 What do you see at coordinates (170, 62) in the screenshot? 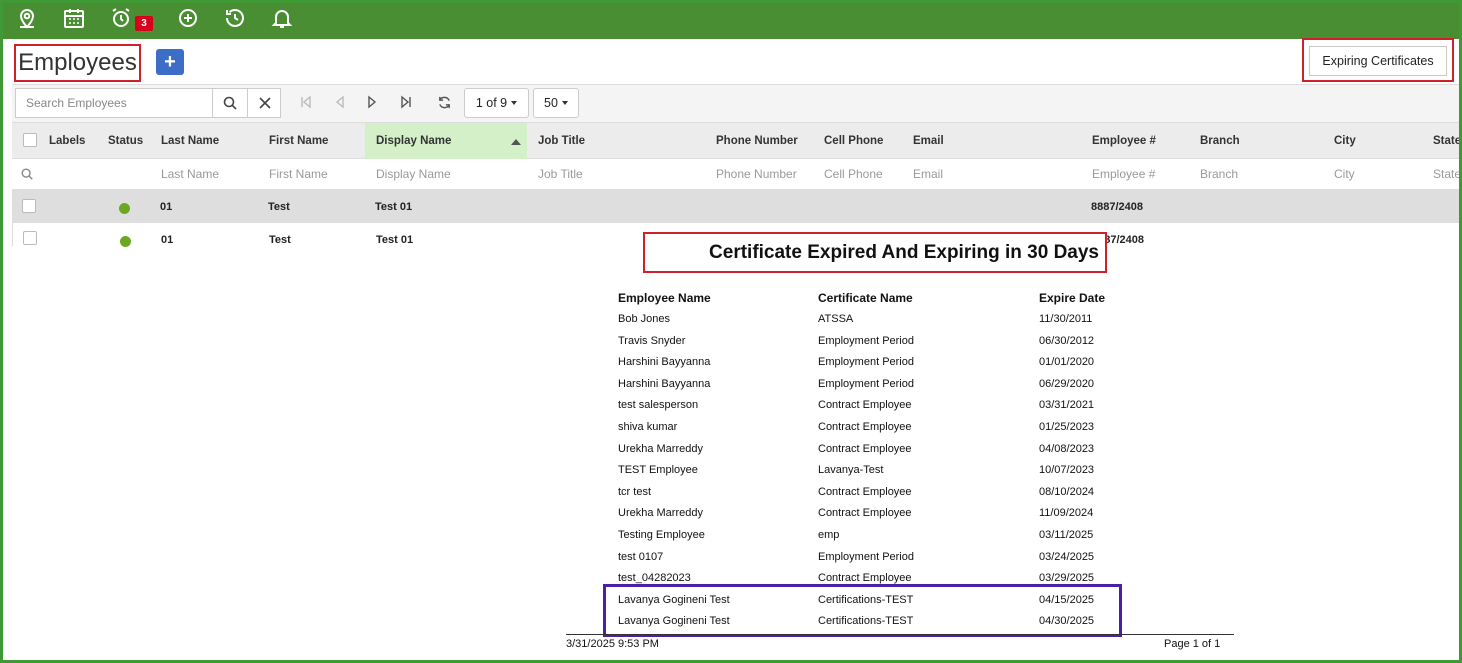
I see `add-employee-button: +` at bounding box center [170, 62].